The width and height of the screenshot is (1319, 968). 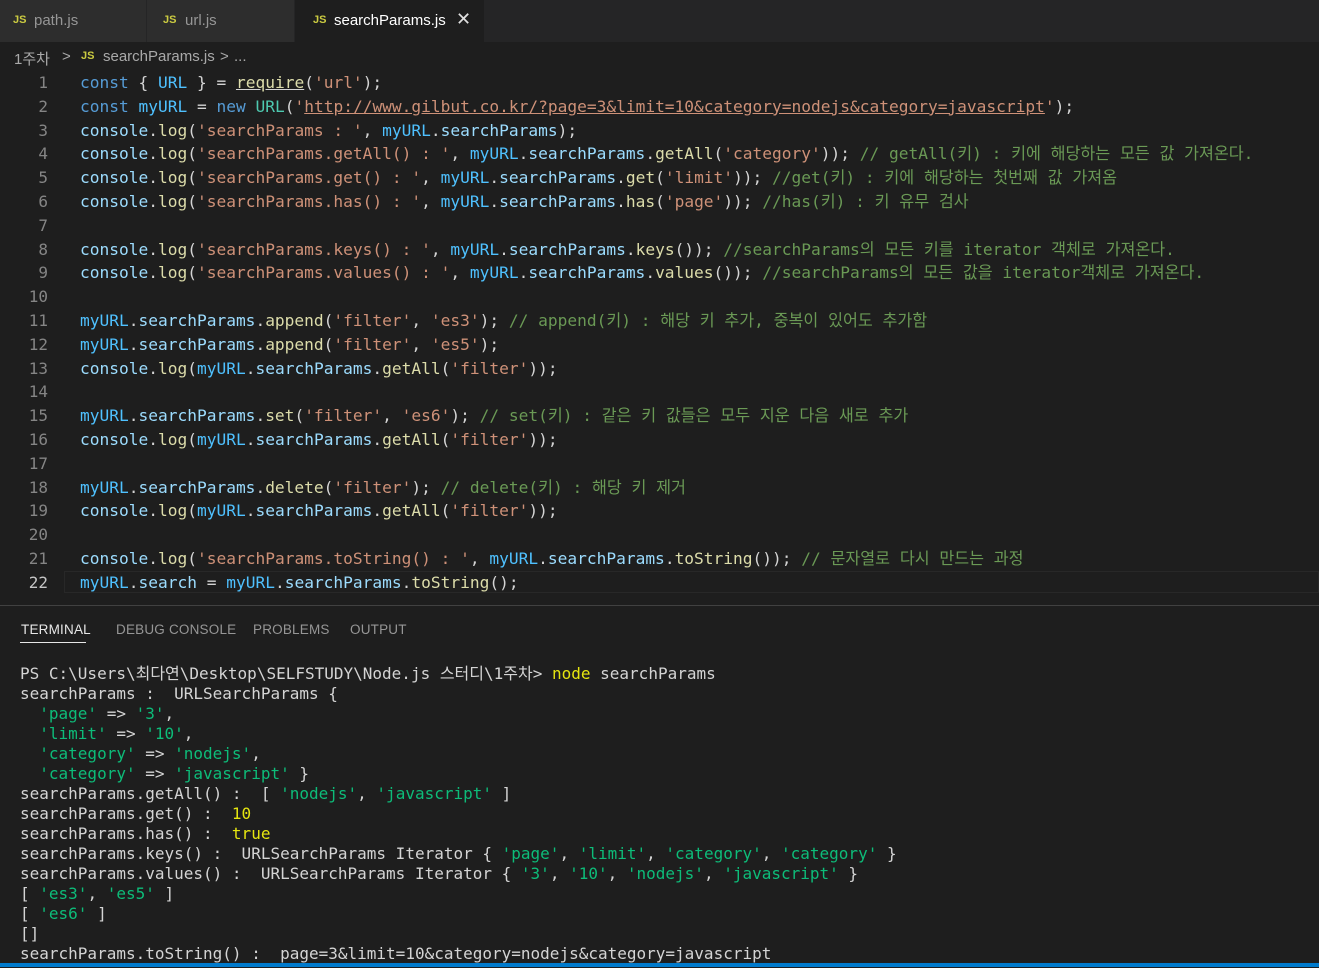 What do you see at coordinates (699, 178) in the screenshot?
I see `code-token: 'limit'` at bounding box center [699, 178].